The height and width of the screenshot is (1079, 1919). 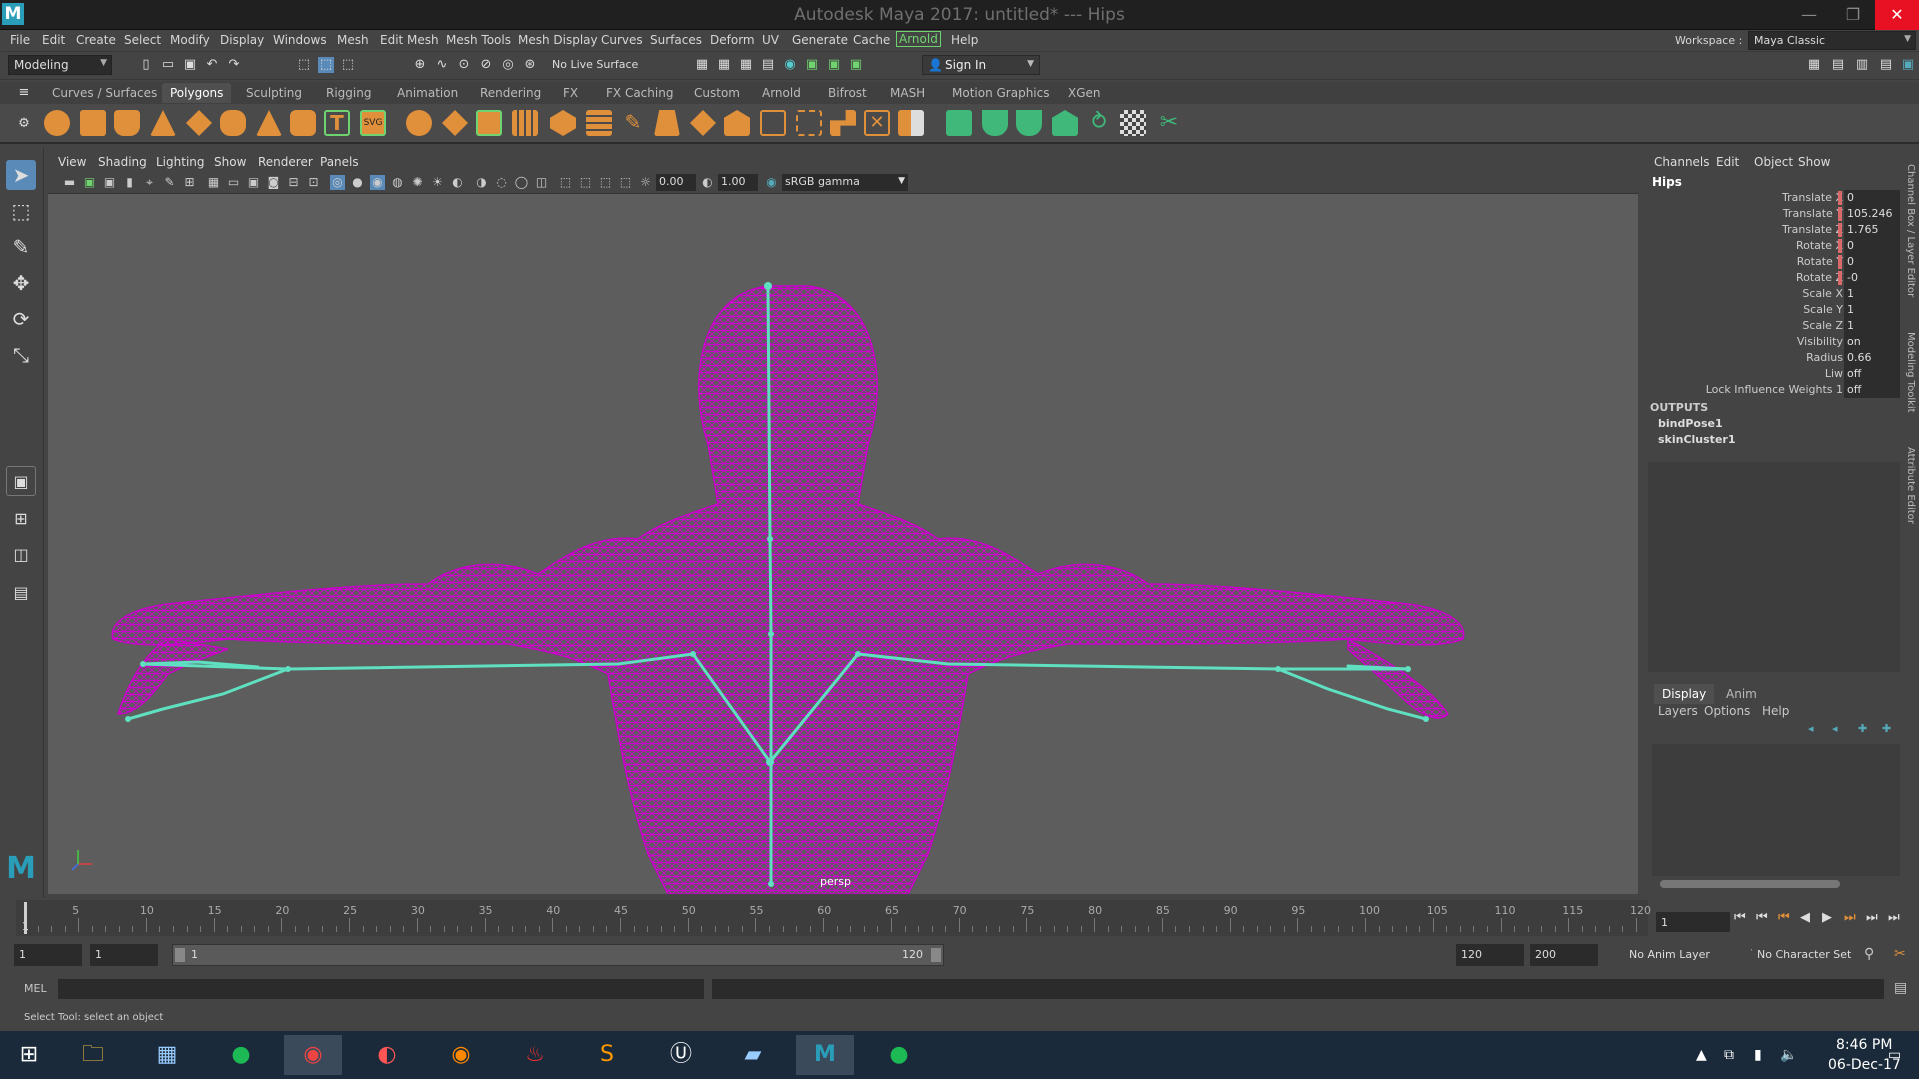 I want to click on redo-icon: ↷, so click(x=234, y=65).